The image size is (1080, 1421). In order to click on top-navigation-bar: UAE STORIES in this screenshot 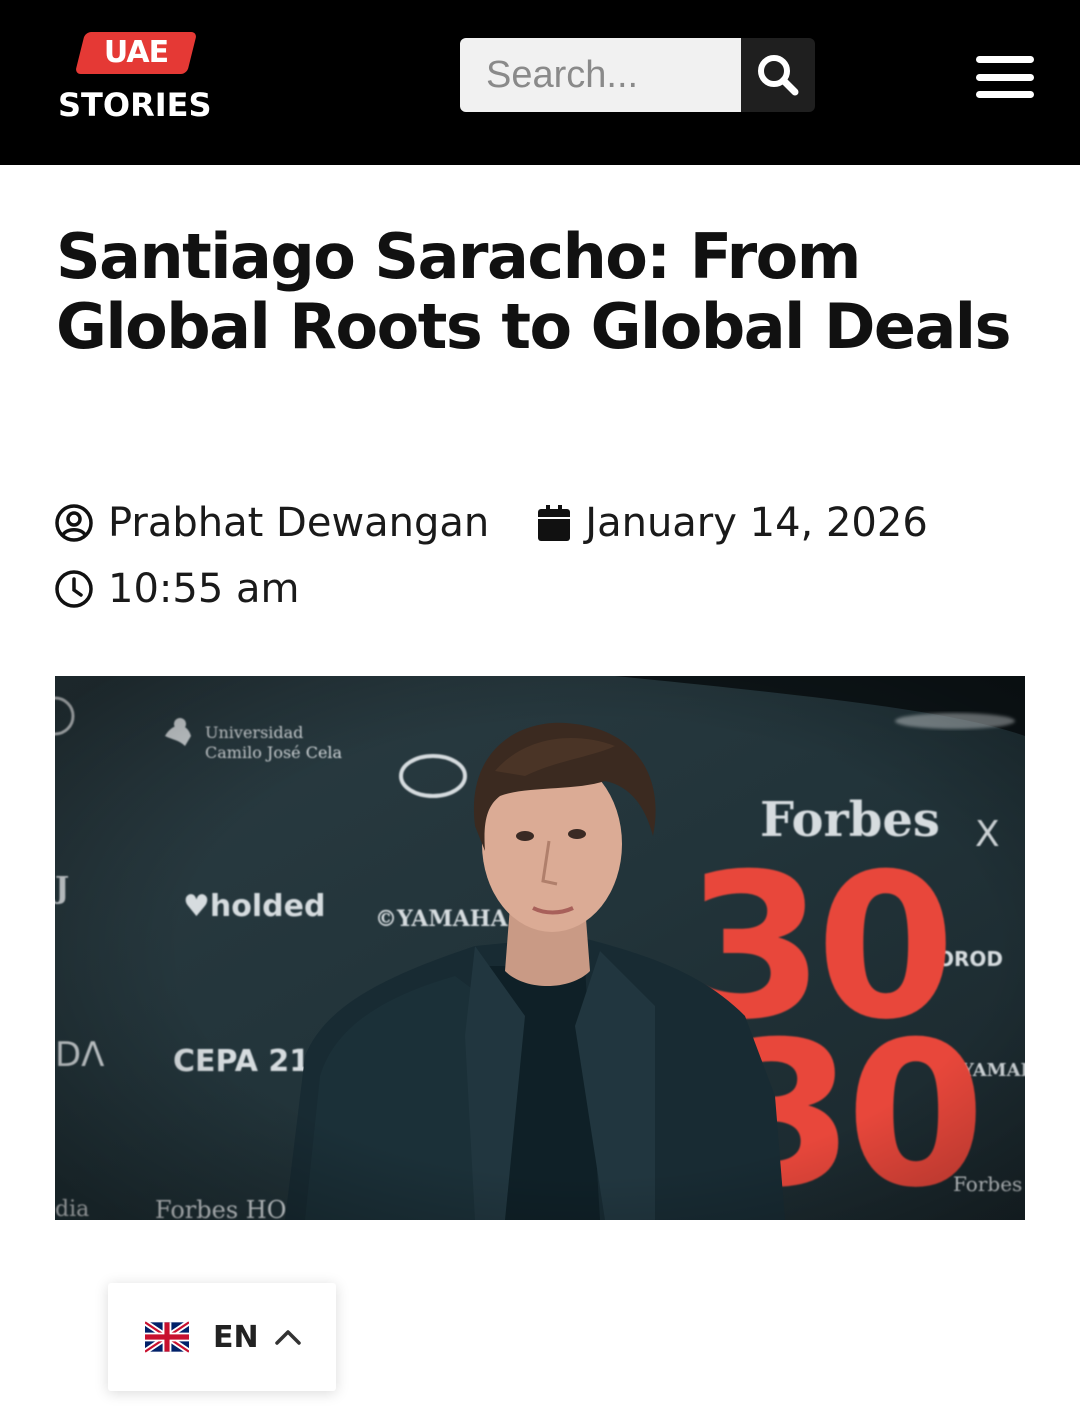, I will do `click(540, 82)`.